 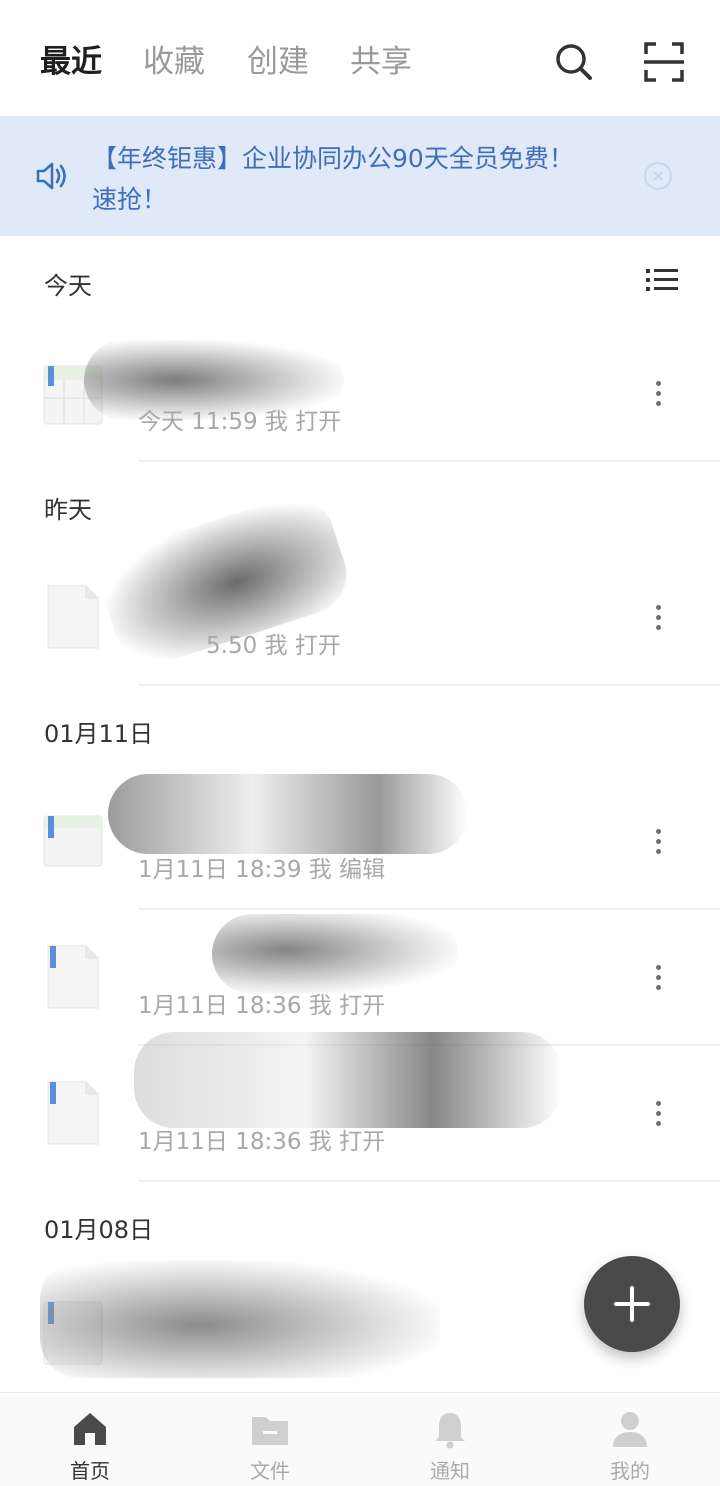 I want to click on plus-icon, so click(x=632, y=1304).